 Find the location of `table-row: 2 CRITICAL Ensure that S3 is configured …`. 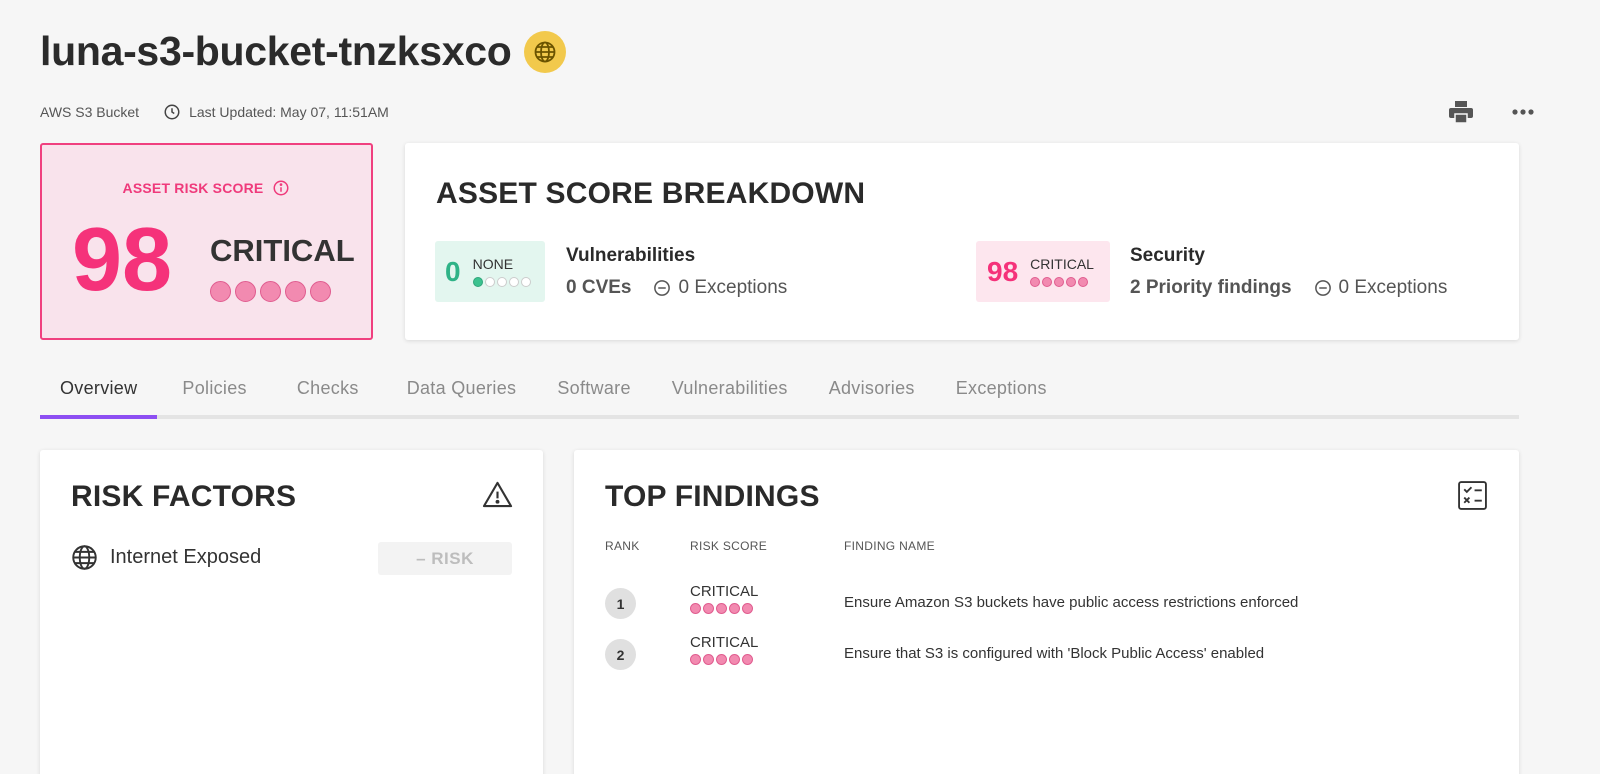

table-row: 2 CRITICAL Ensure that S3 is configured … is located at coordinates (1045, 654).